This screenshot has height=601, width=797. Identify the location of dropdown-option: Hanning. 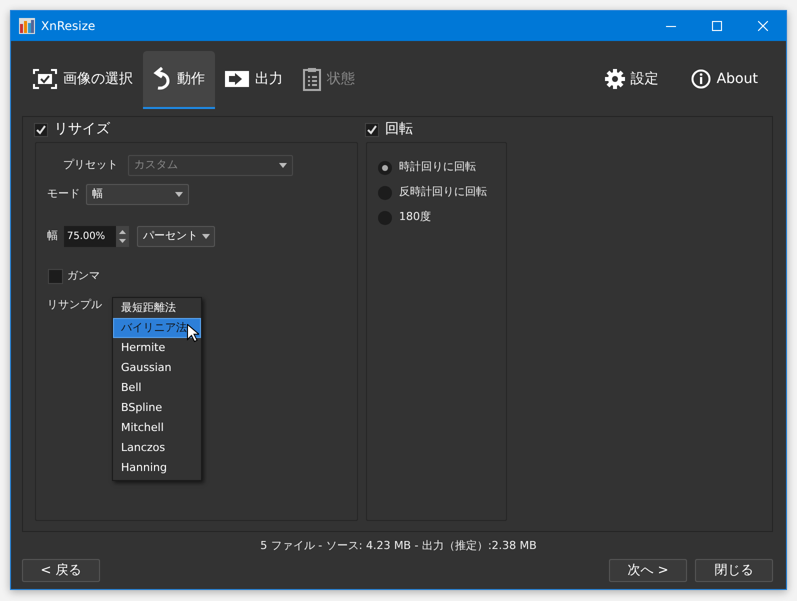
(157, 468).